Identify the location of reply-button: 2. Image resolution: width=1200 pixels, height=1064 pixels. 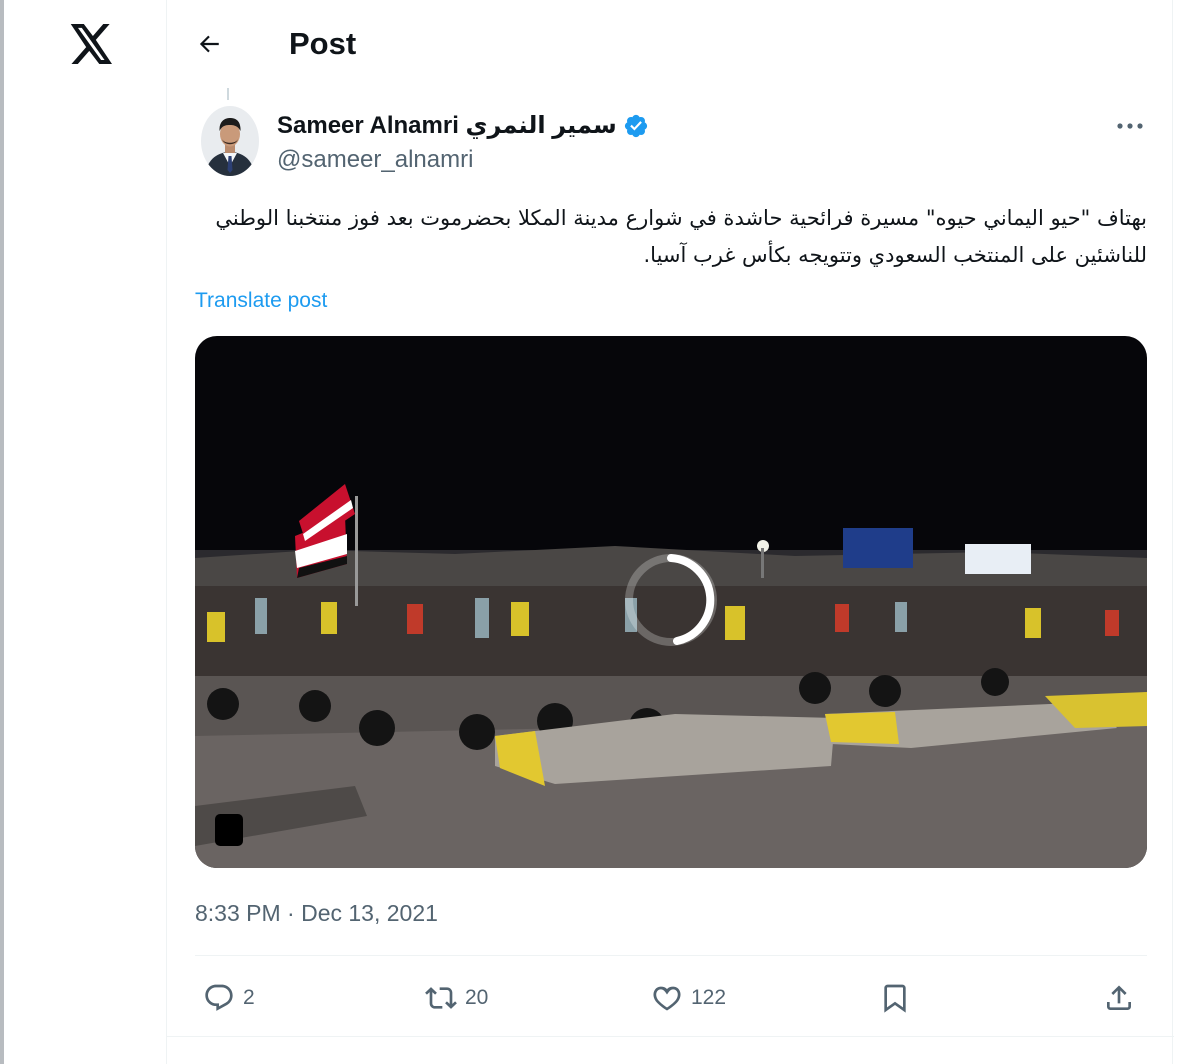
(229, 998).